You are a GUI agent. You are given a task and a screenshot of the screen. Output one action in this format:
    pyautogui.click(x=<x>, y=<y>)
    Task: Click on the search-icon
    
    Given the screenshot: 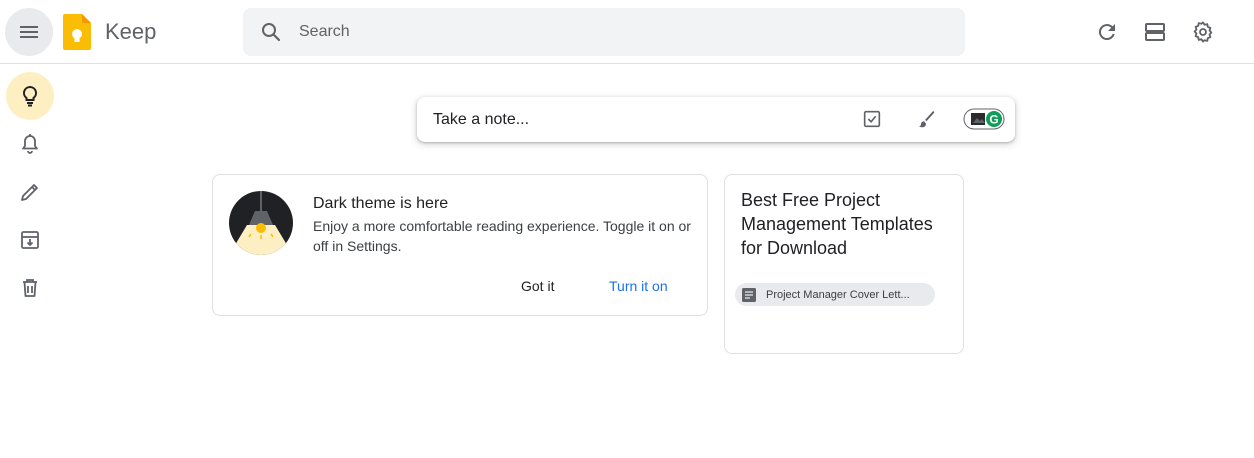 What is the action you would take?
    pyautogui.click(x=271, y=32)
    